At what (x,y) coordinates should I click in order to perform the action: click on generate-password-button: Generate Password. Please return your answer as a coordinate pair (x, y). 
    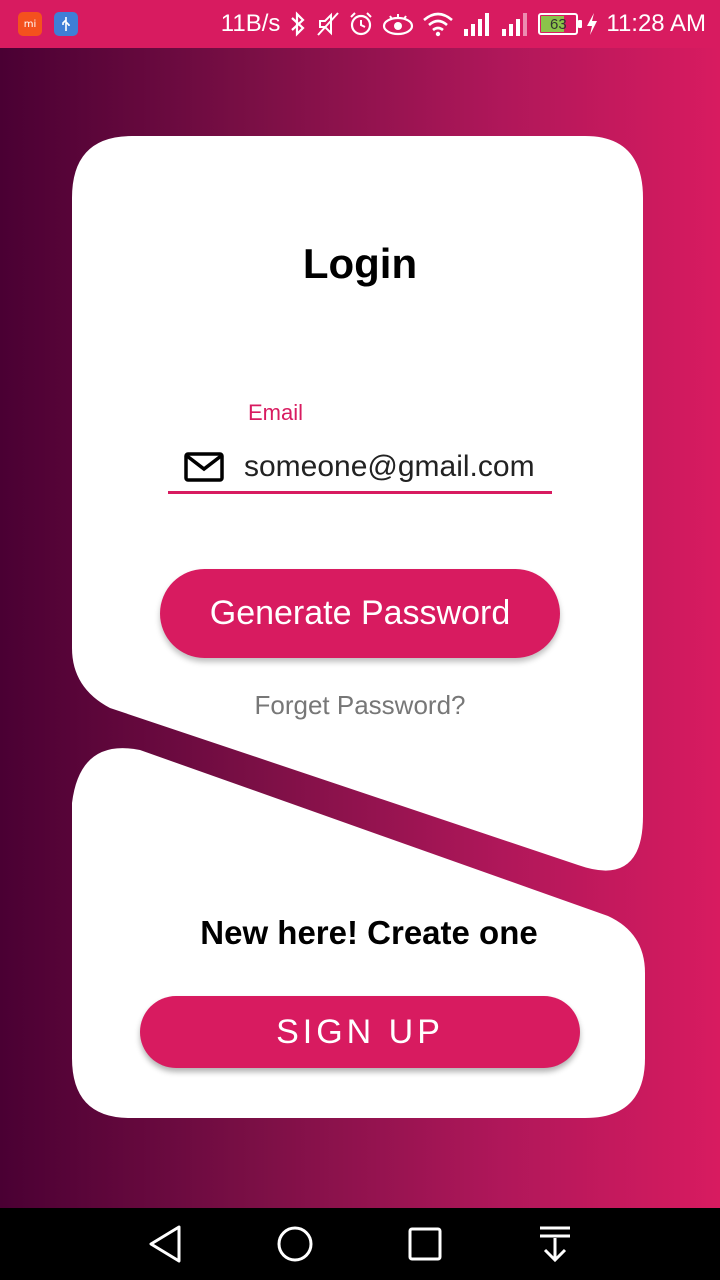
    Looking at the image, I should click on (360, 613).